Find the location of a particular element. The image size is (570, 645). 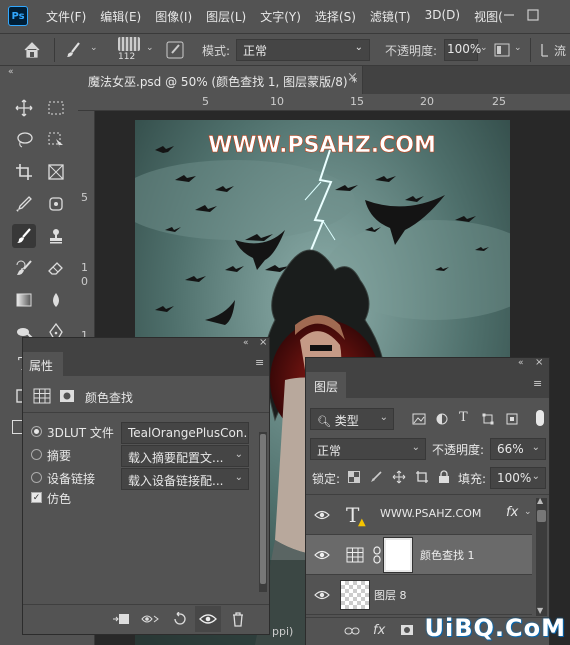

menu-item: 图层(L) is located at coordinates (226, 16).